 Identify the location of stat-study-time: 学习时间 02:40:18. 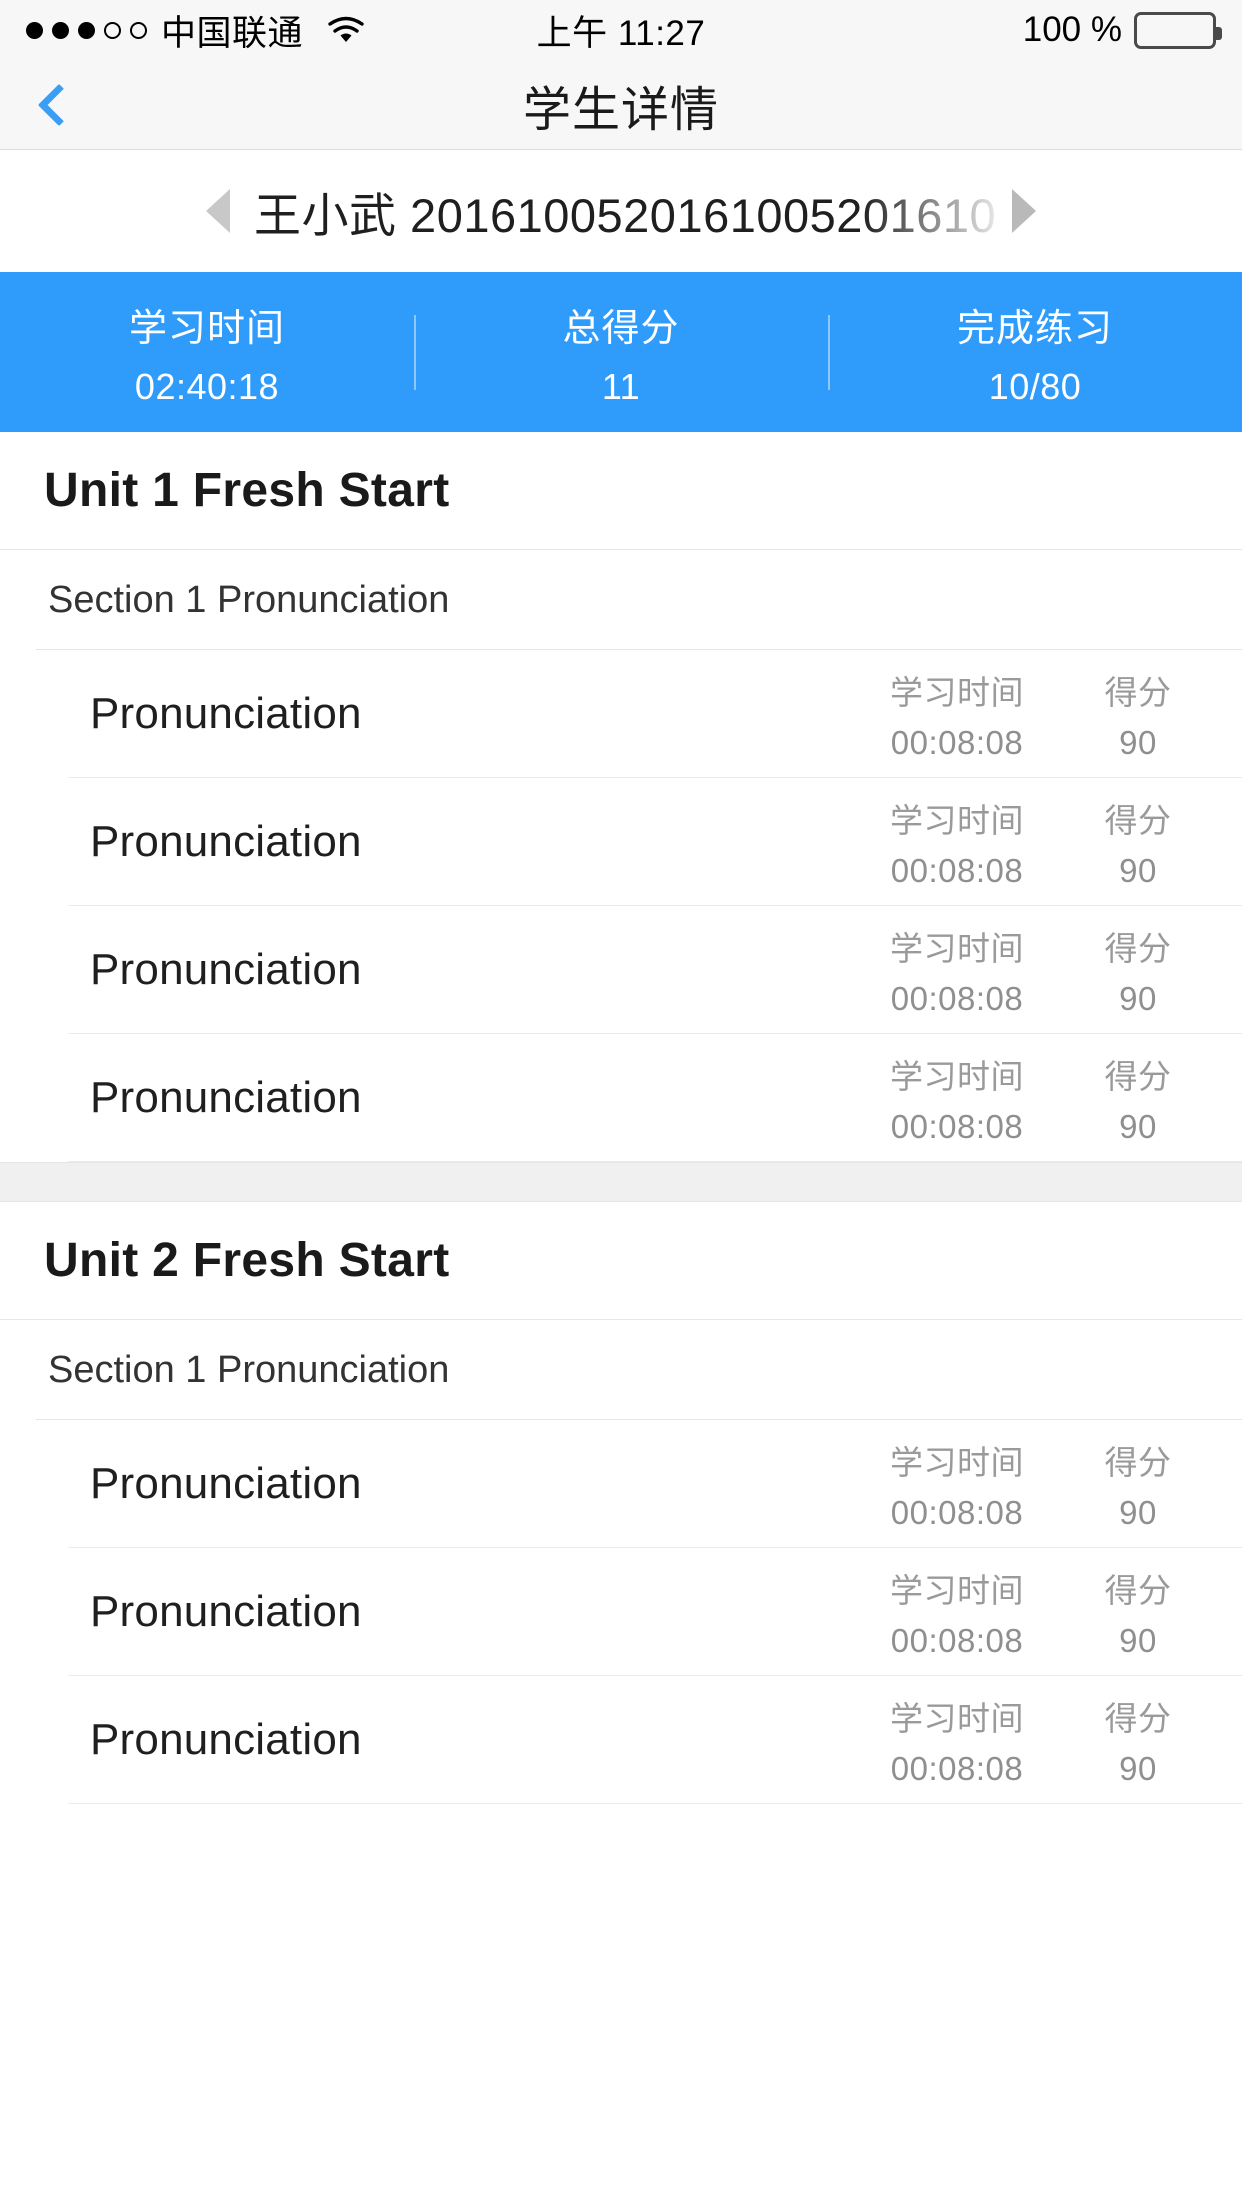
(207, 352).